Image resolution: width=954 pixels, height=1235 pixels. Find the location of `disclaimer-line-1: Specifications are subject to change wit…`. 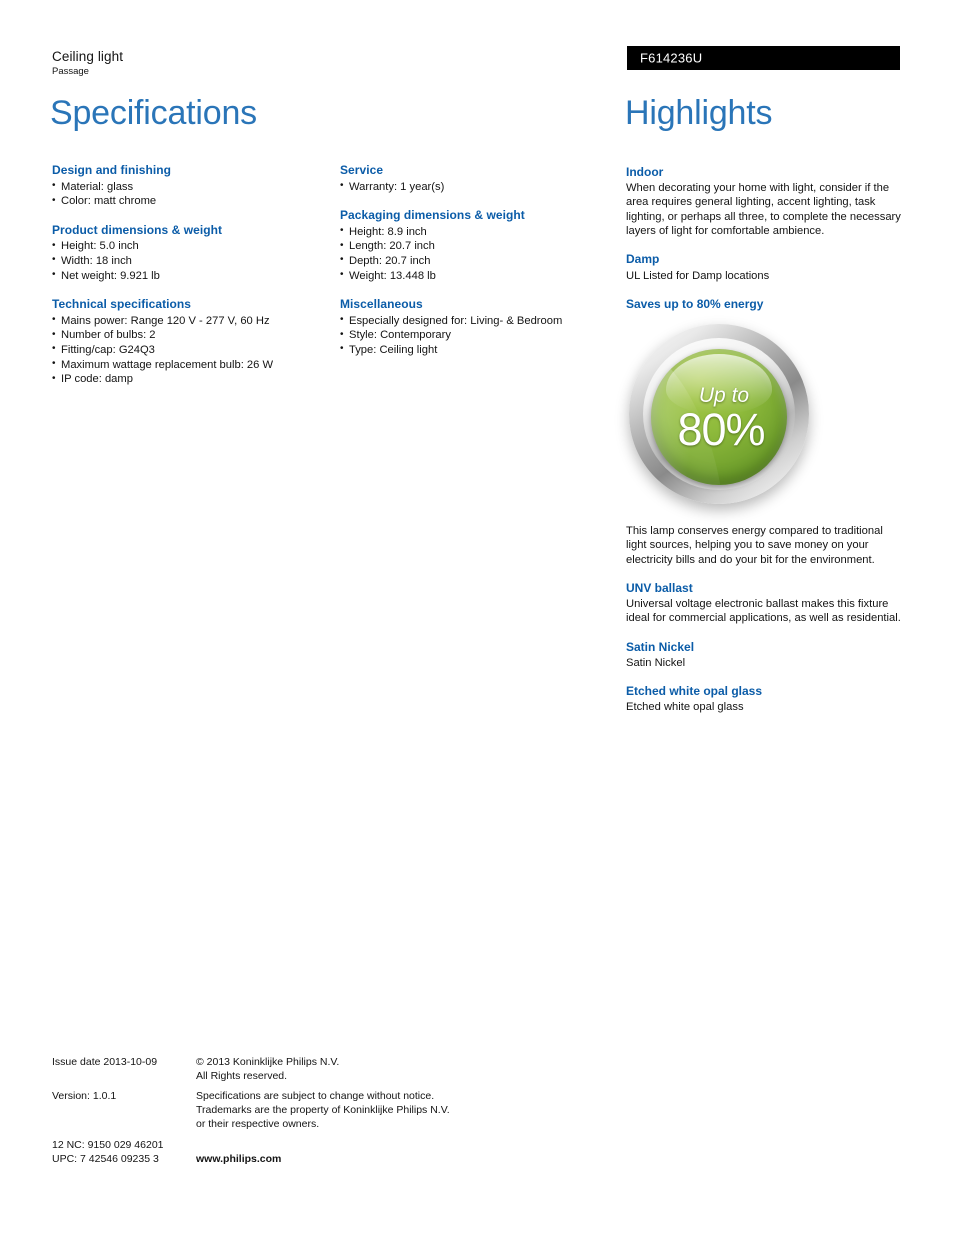

disclaimer-line-1: Specifications are subject to change wit… is located at coordinates (315, 1096).